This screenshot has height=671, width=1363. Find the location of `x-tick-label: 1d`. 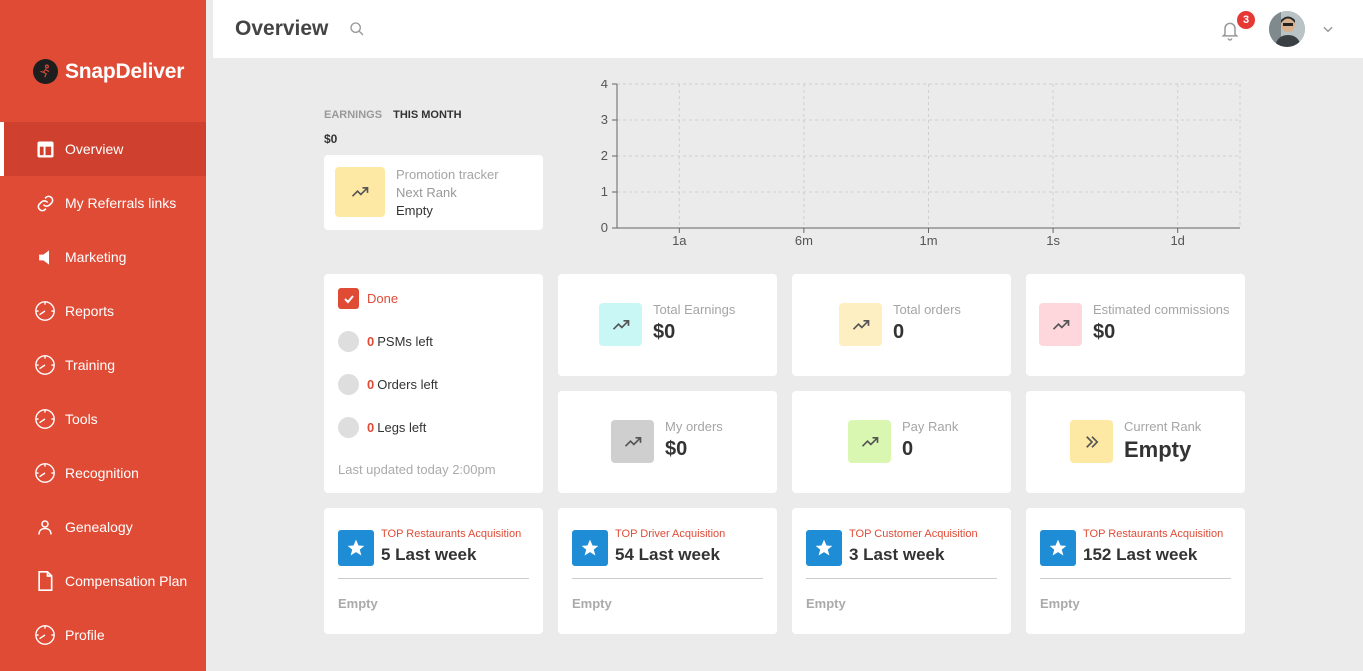

x-tick-label: 1d is located at coordinates (1177, 240).